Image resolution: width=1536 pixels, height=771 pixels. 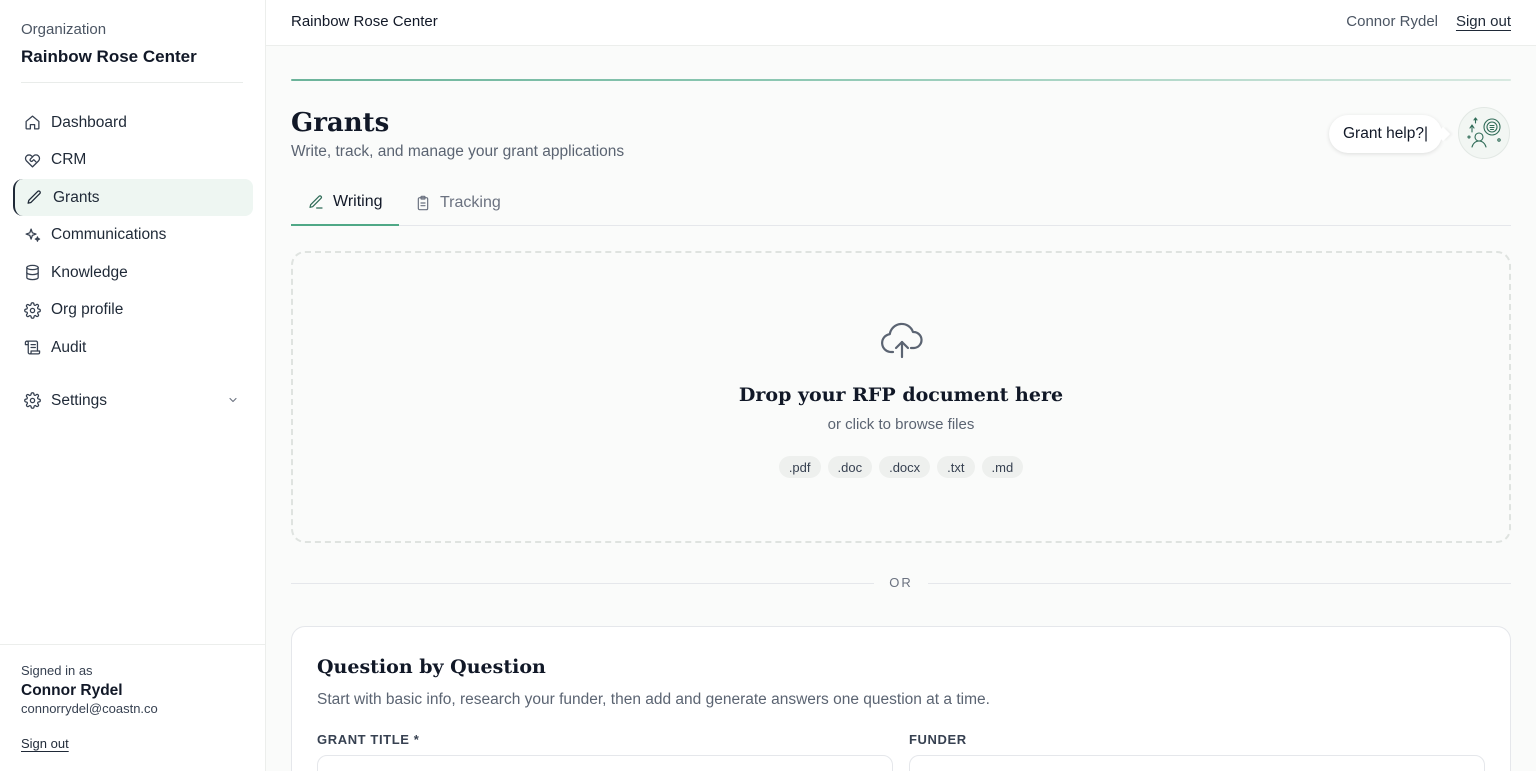 I want to click on tab-tracking: Tracking, so click(x=458, y=203).